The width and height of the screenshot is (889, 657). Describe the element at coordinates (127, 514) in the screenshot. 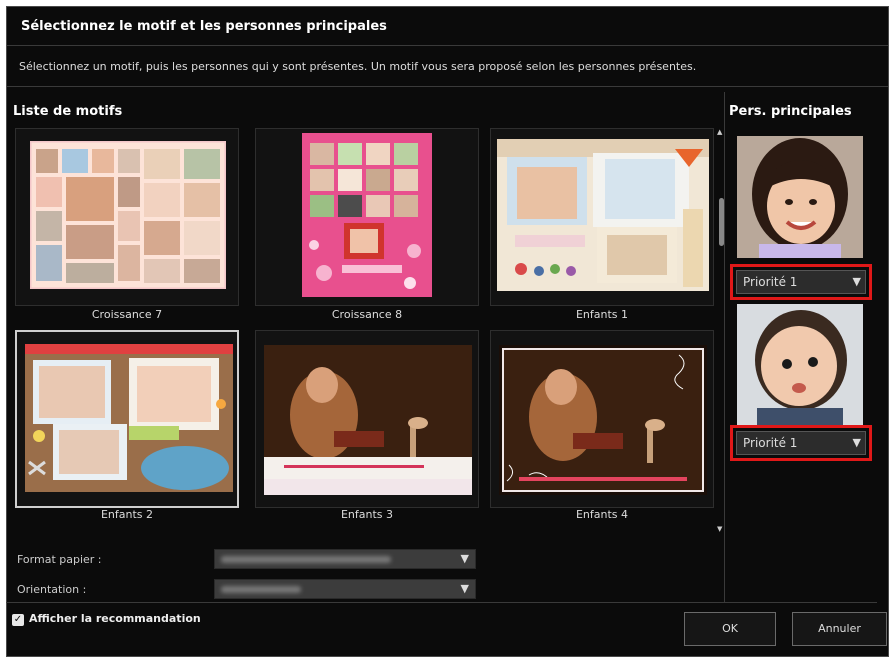

I see `motif-label: Enfants 2` at that location.